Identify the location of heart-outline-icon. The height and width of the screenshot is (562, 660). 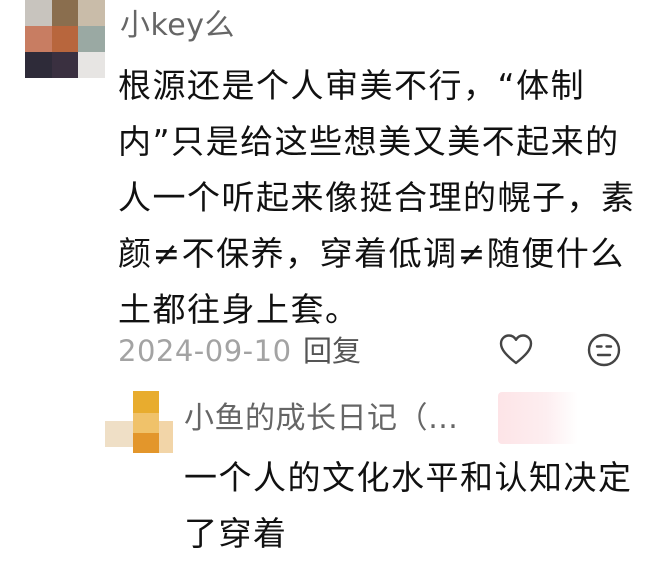
(516, 350).